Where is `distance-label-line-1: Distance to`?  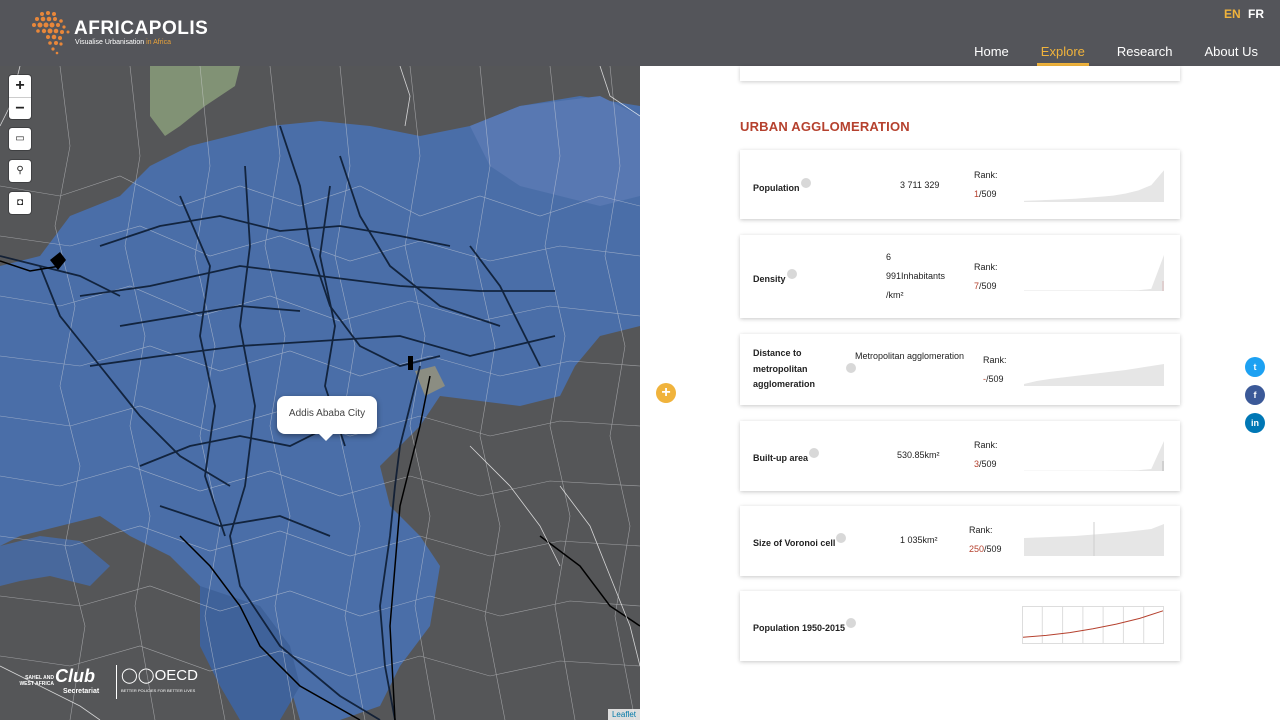
distance-label-line-1: Distance to is located at coordinates (777, 353).